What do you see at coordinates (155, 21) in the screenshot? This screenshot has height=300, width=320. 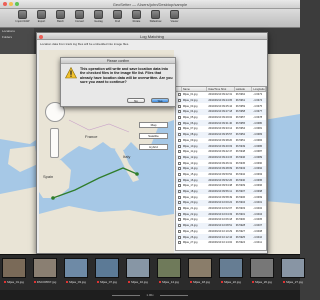 I see `toolbar-button-label: Slideshow` at bounding box center [155, 21].